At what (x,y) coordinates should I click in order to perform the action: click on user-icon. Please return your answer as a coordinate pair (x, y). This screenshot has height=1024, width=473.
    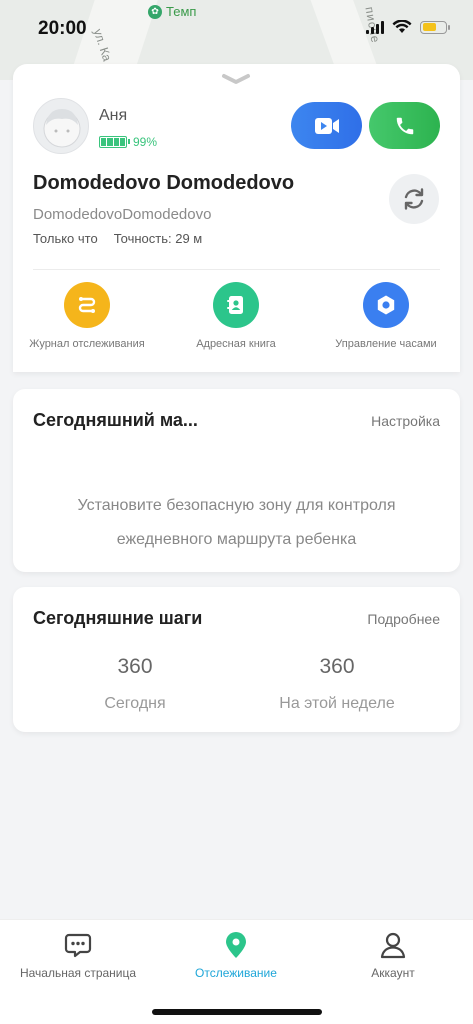
    Looking at the image, I should click on (393, 945).